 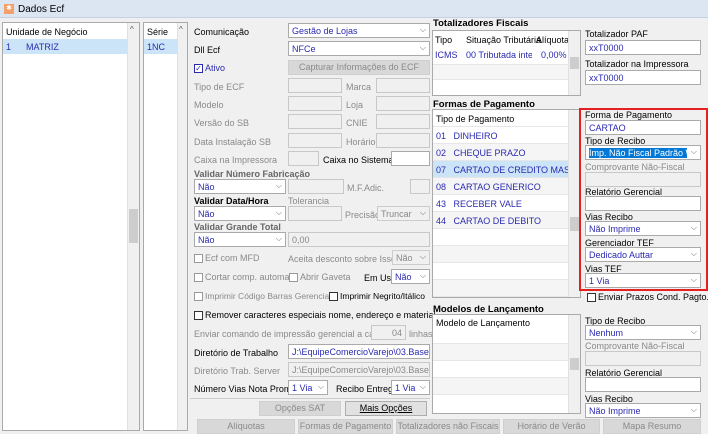 I want to click on enviar-prazos-label: Enviar Prazos Cond. Pagto., so click(x=653, y=297).